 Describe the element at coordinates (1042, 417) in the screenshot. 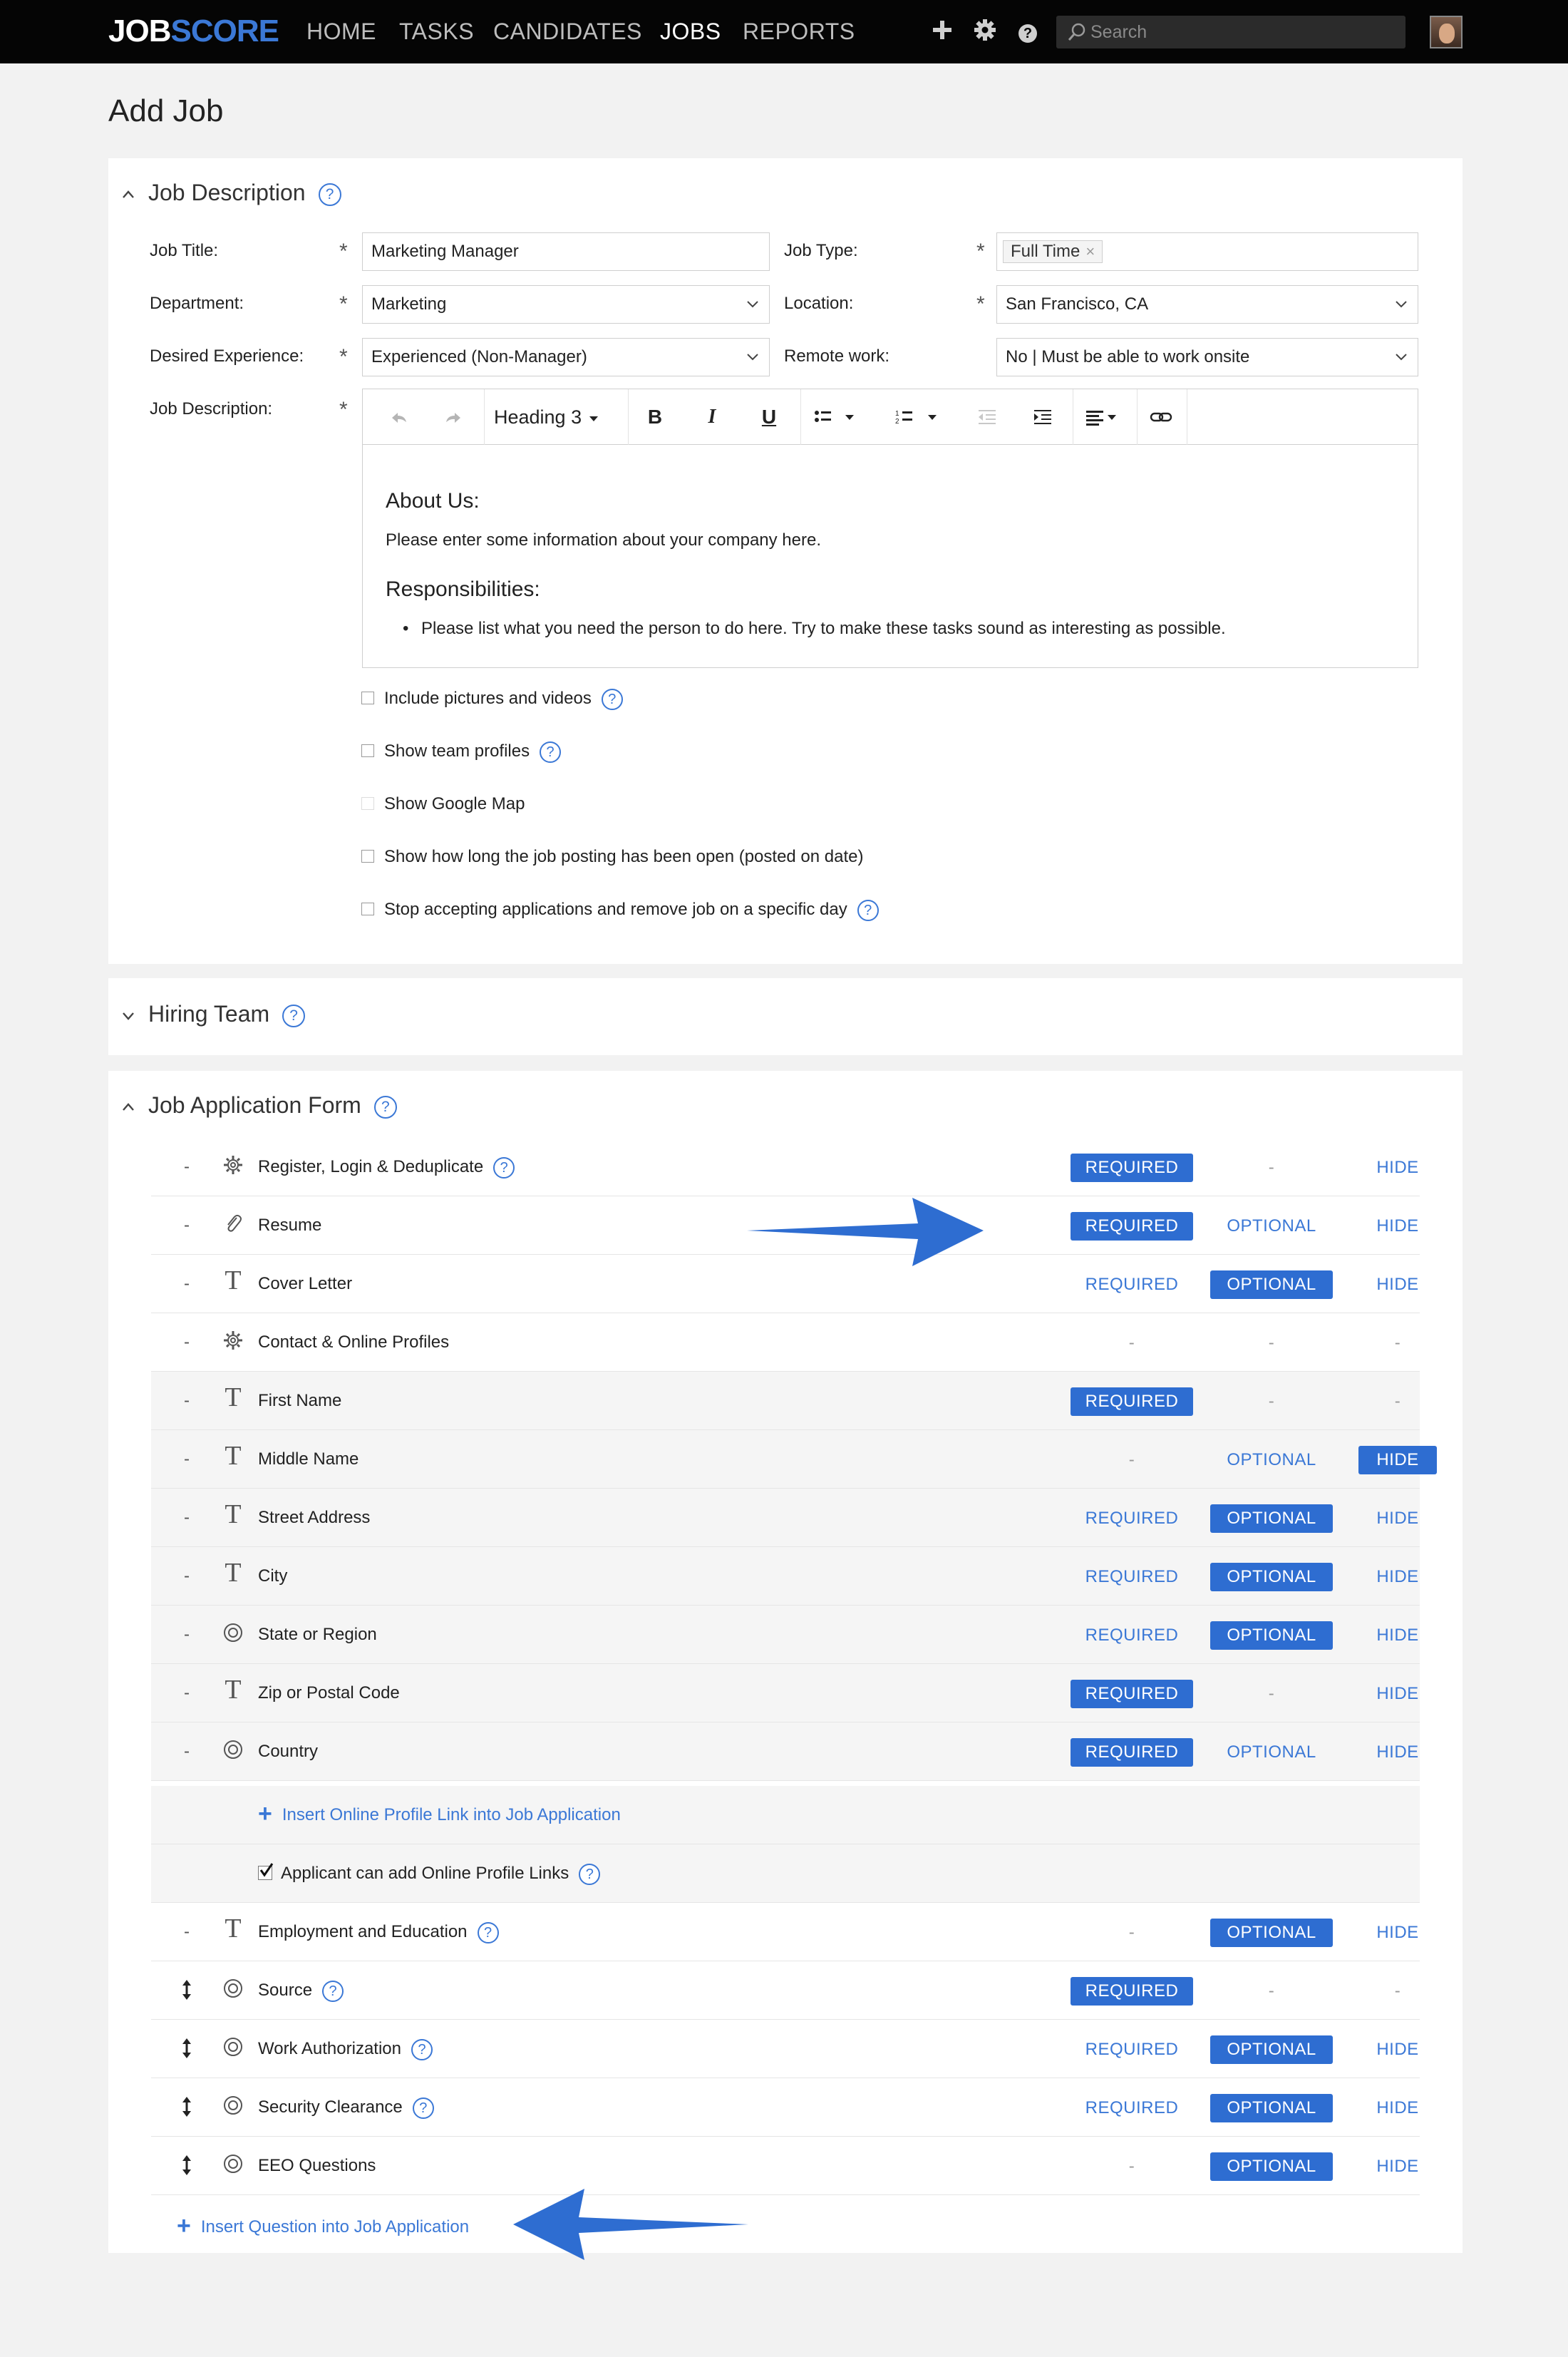

I see `indent-icon` at that location.